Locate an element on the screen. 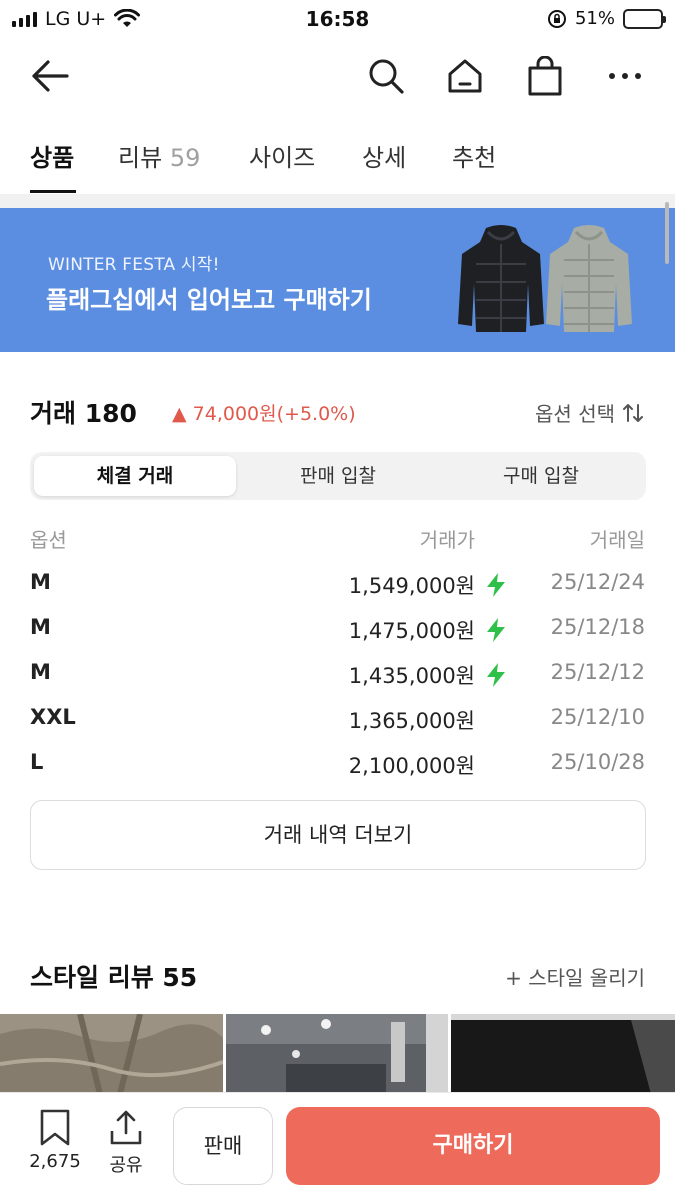 This screenshot has height=1200, width=675. tab-product-label: 상품 is located at coordinates (52, 158).